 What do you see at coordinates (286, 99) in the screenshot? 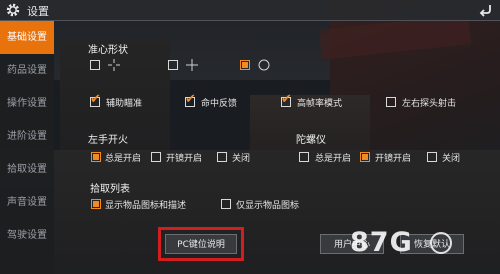
I see `high-fps-checkbox` at bounding box center [286, 99].